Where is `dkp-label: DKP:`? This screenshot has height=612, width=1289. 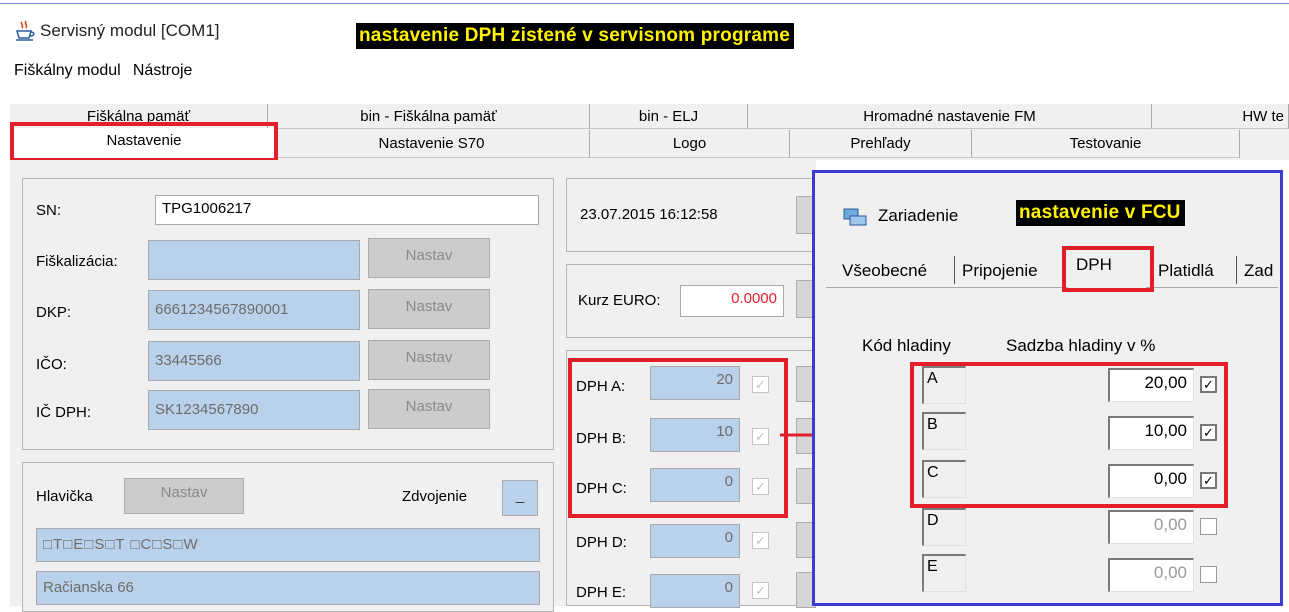 dkp-label: DKP: is located at coordinates (54, 312).